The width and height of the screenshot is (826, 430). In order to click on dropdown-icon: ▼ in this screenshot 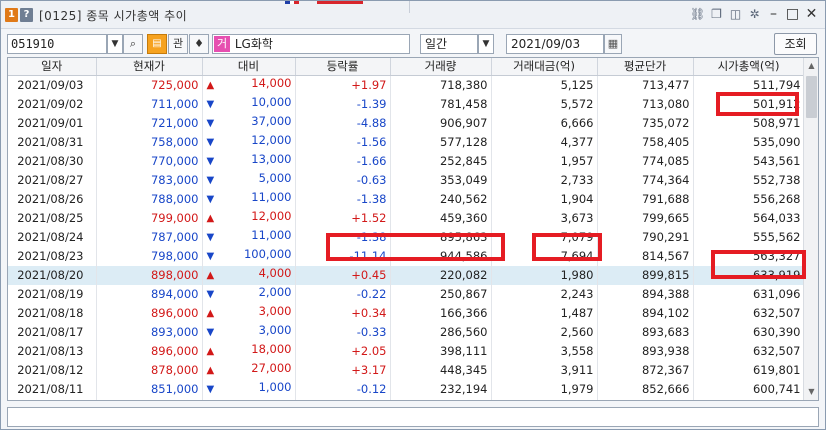, I will do `click(115, 44)`.